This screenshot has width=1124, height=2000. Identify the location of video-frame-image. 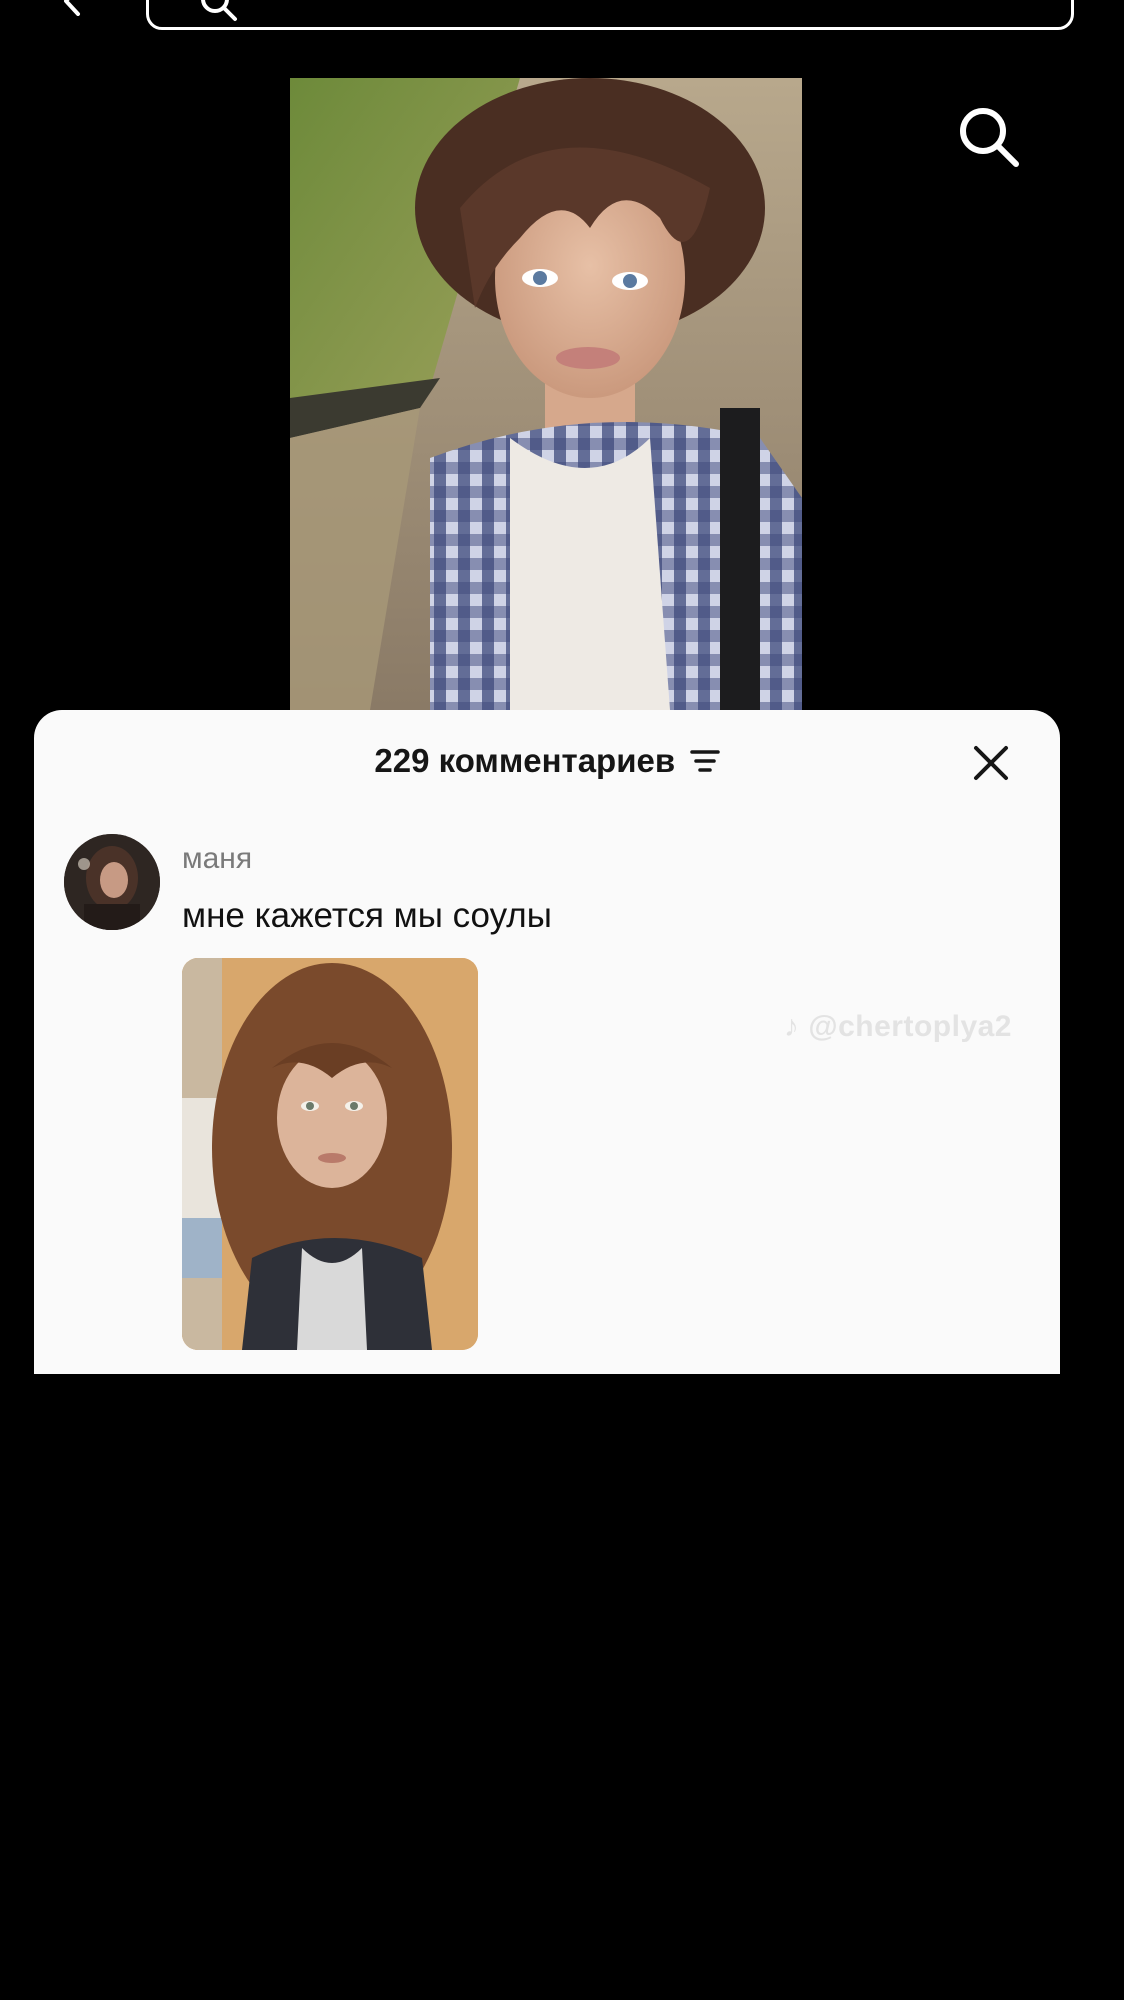
(546, 394).